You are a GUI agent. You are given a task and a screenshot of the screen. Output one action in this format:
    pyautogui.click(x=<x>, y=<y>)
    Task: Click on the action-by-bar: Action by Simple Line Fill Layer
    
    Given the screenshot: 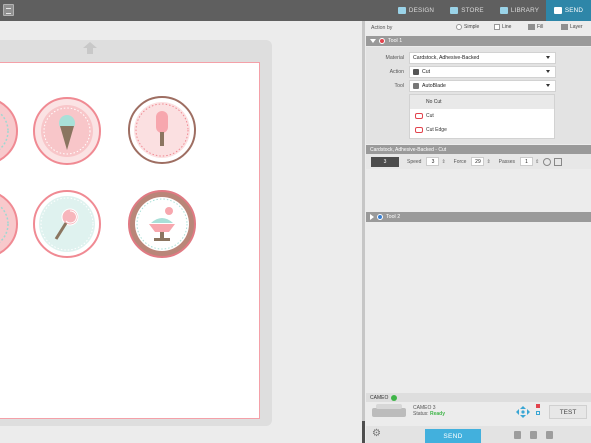 What is the action you would take?
    pyautogui.click(x=478, y=28)
    